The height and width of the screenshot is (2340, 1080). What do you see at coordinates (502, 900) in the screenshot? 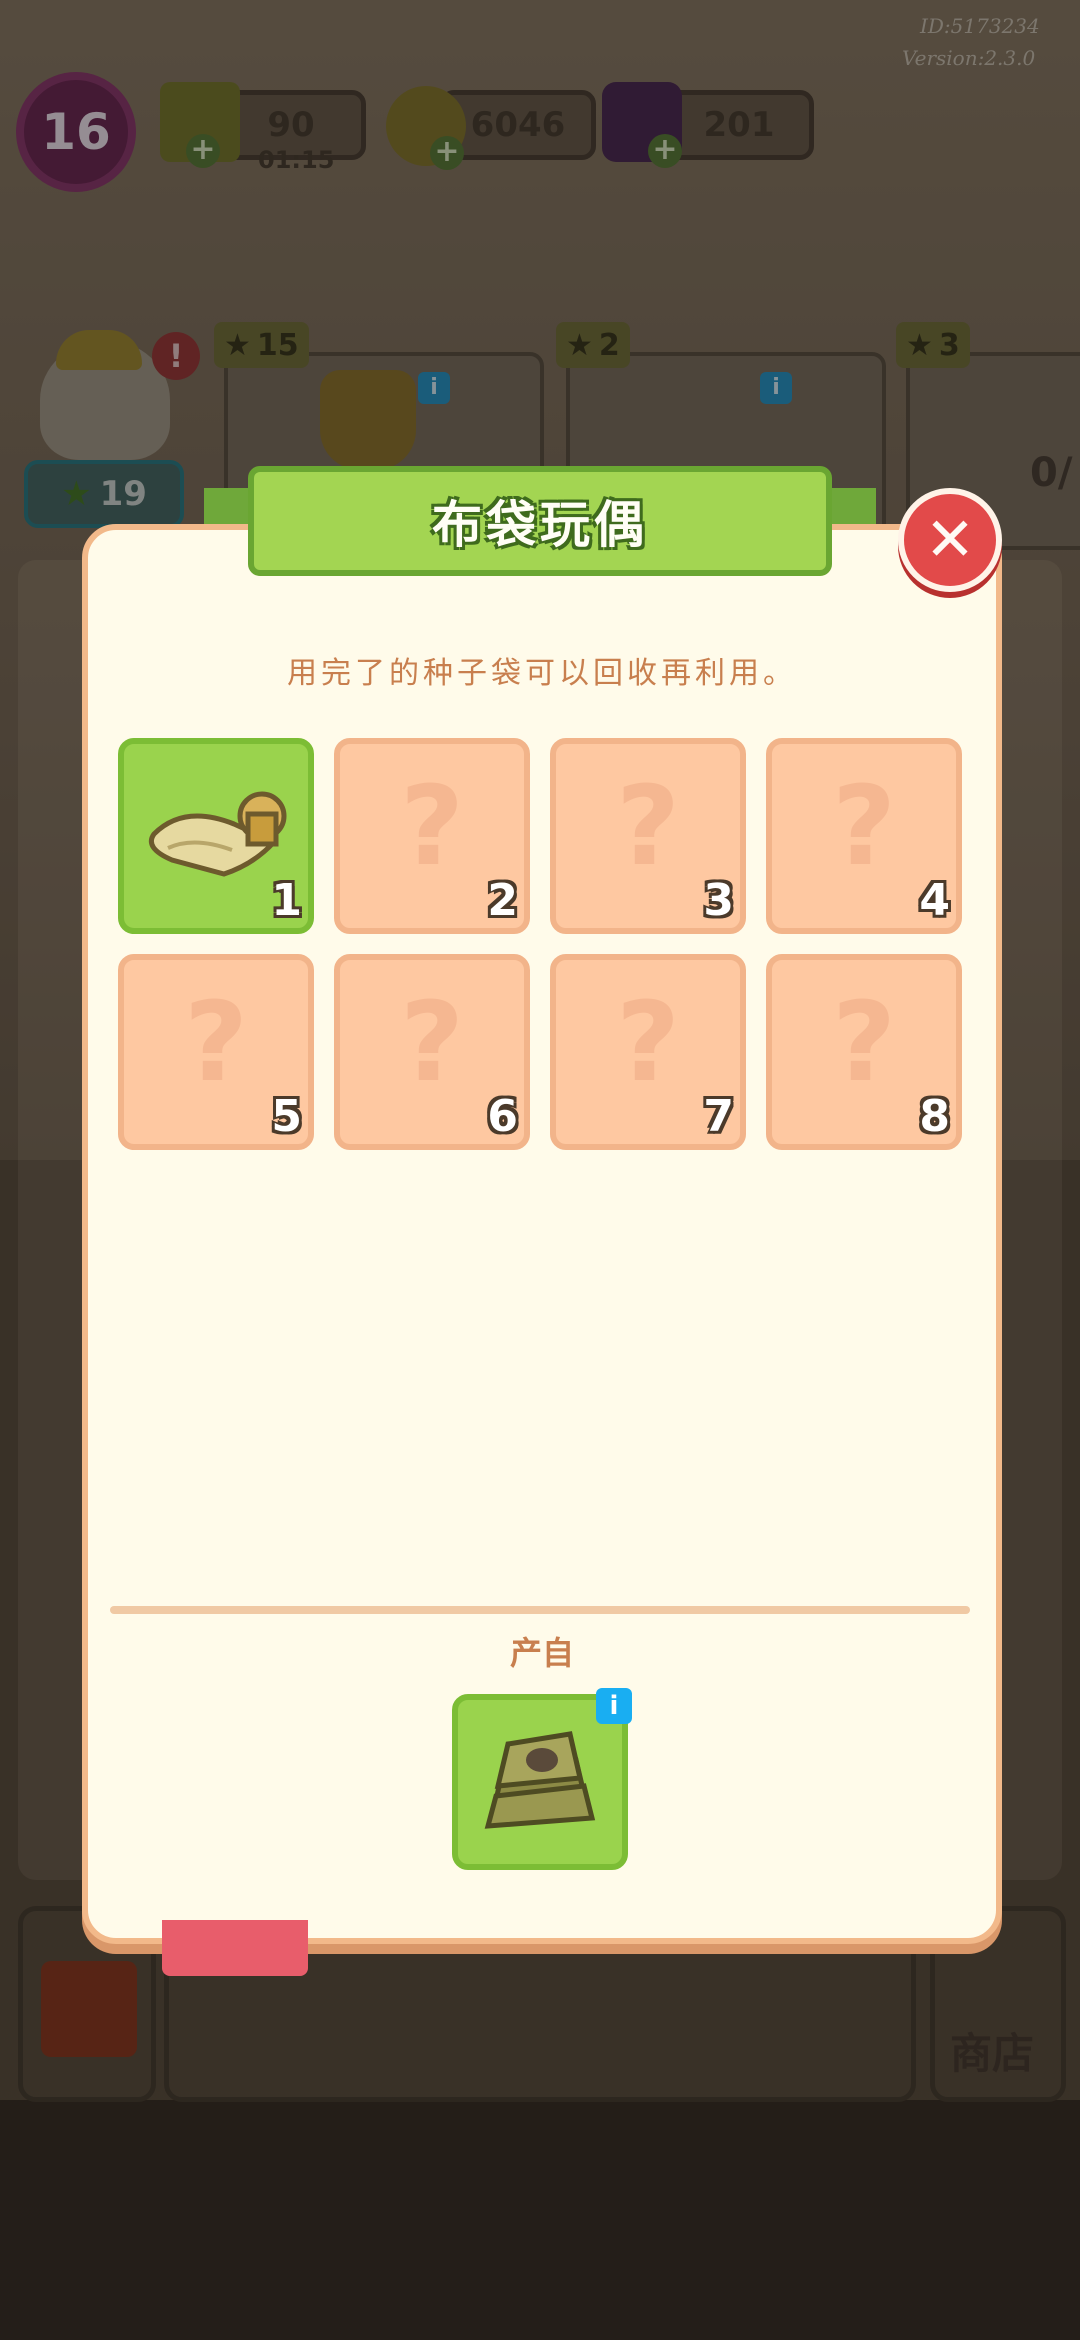
I see `slot-number: 2` at bounding box center [502, 900].